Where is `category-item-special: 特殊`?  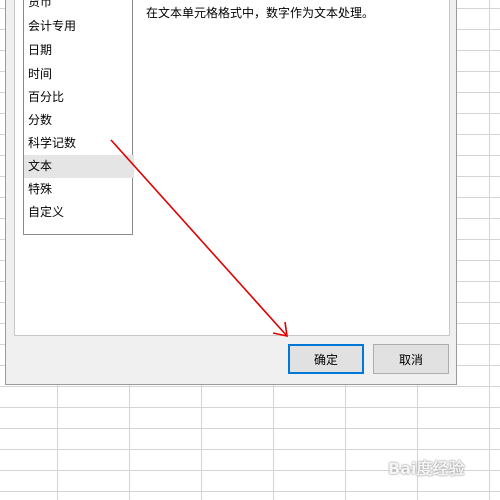
category-item-special: 特殊 is located at coordinates (79, 189).